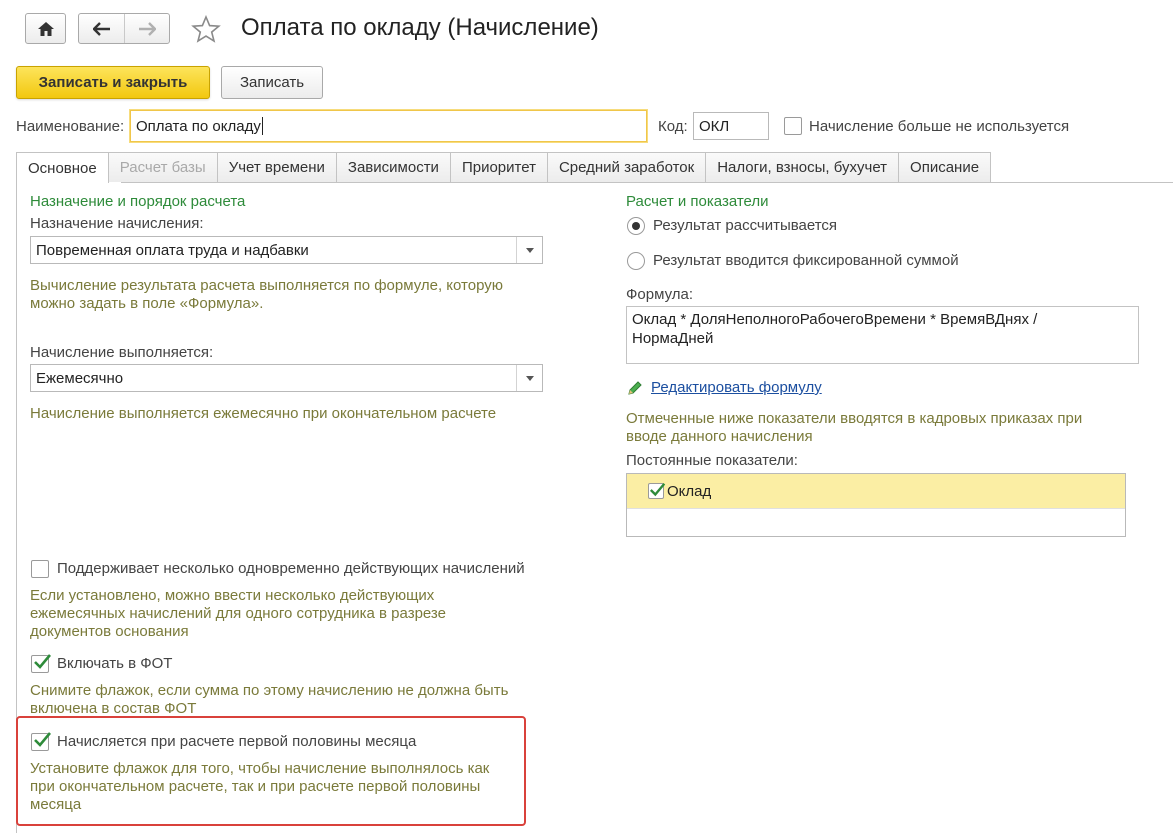 The height and width of the screenshot is (833, 1173). Describe the element at coordinates (697, 201) in the screenshot. I see `right-section-title: Расчет и показатели` at that location.